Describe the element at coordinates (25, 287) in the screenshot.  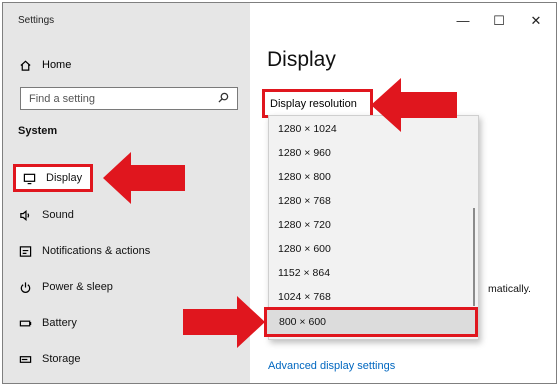
I see `power-icon` at that location.